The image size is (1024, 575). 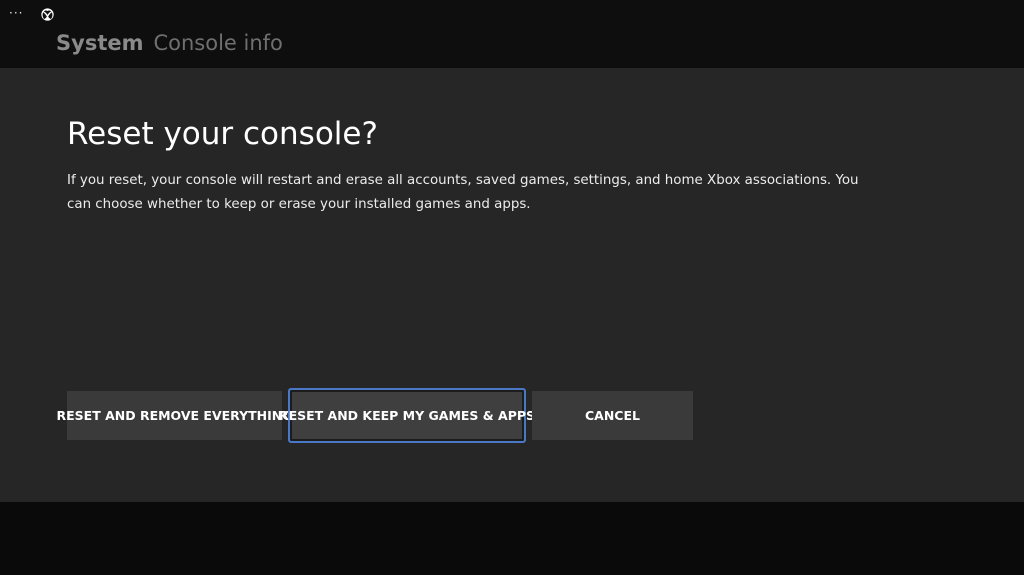 I want to click on page-title: System Console info, so click(x=169, y=43).